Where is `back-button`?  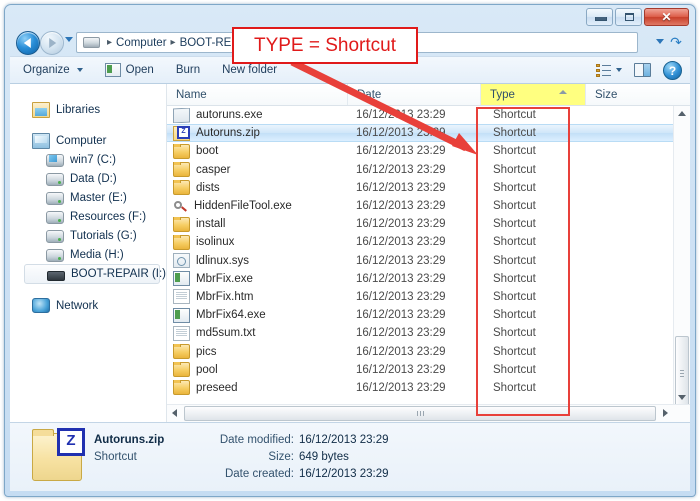 back-button is located at coordinates (28, 43).